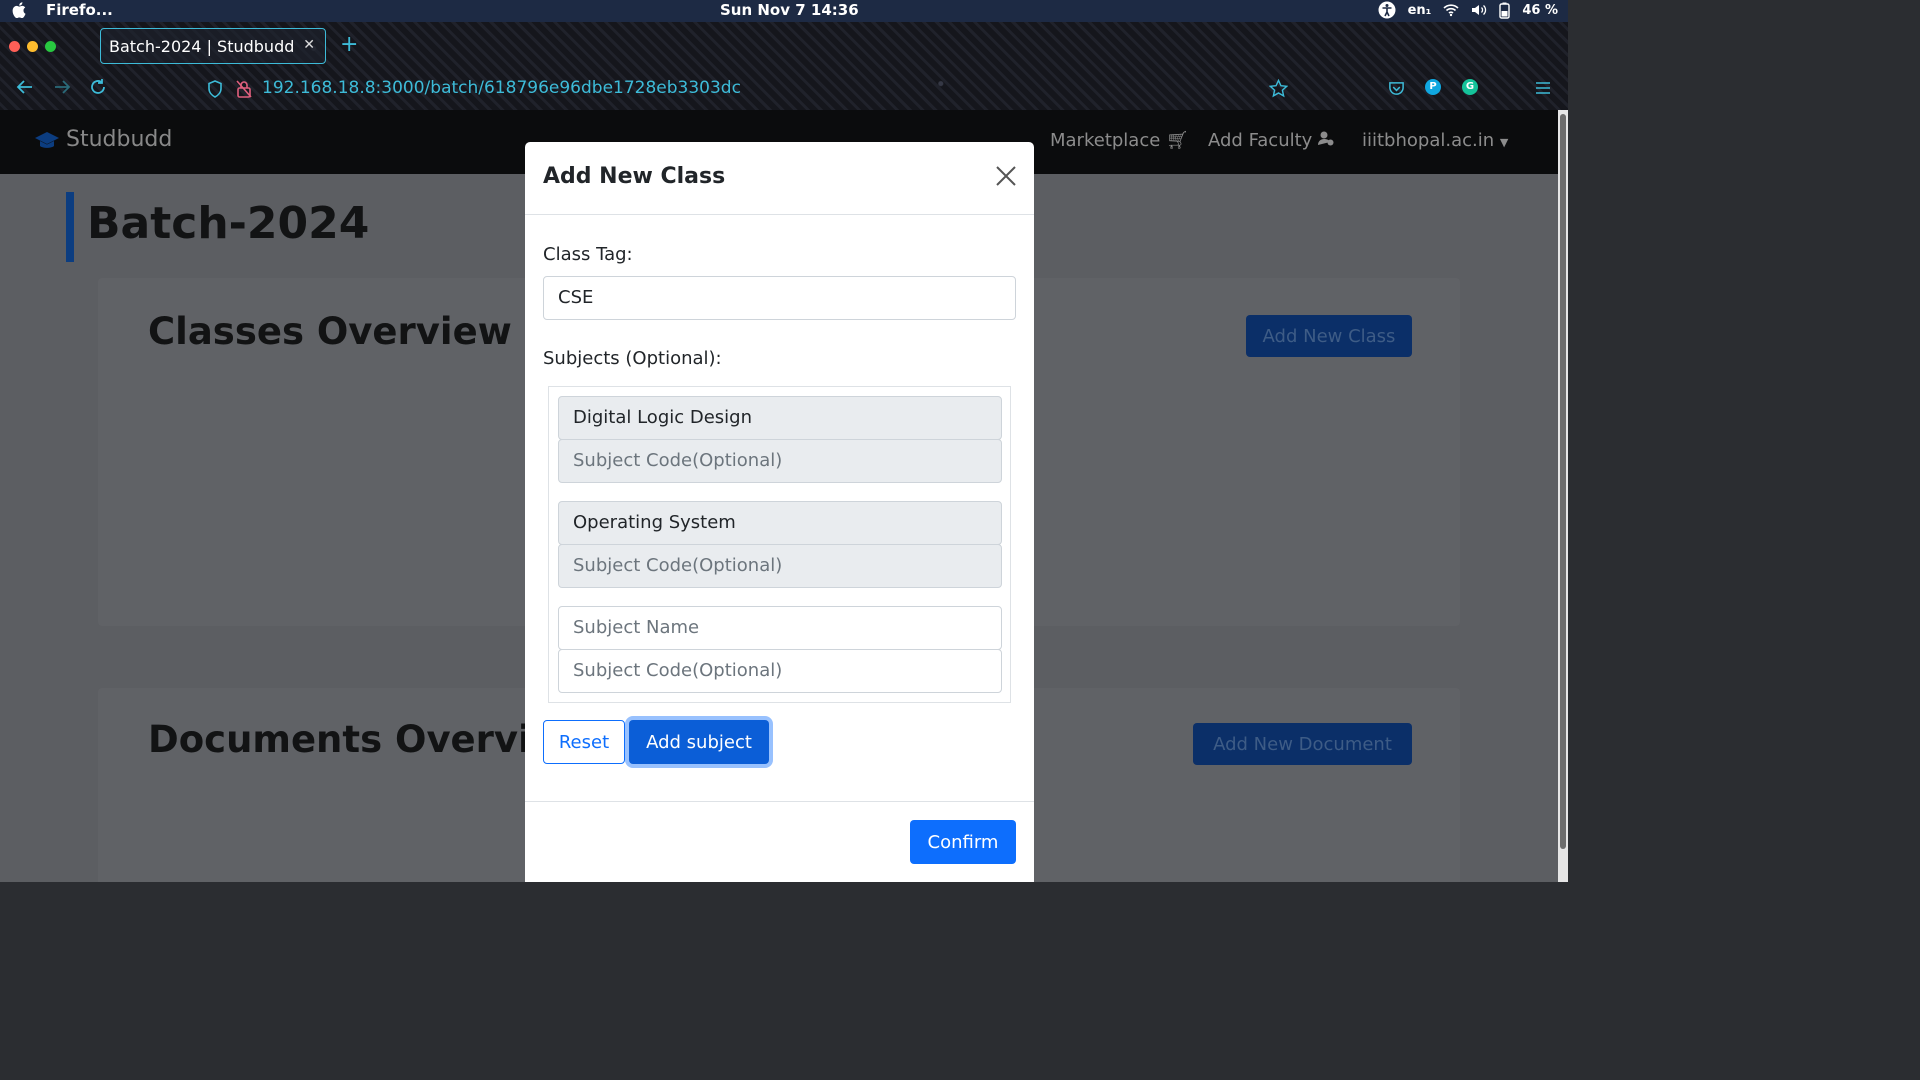 This screenshot has width=1920, height=1080. Describe the element at coordinates (202, 46) in the screenshot. I see `tab-title: Batch-2024 | Studbudd` at that location.